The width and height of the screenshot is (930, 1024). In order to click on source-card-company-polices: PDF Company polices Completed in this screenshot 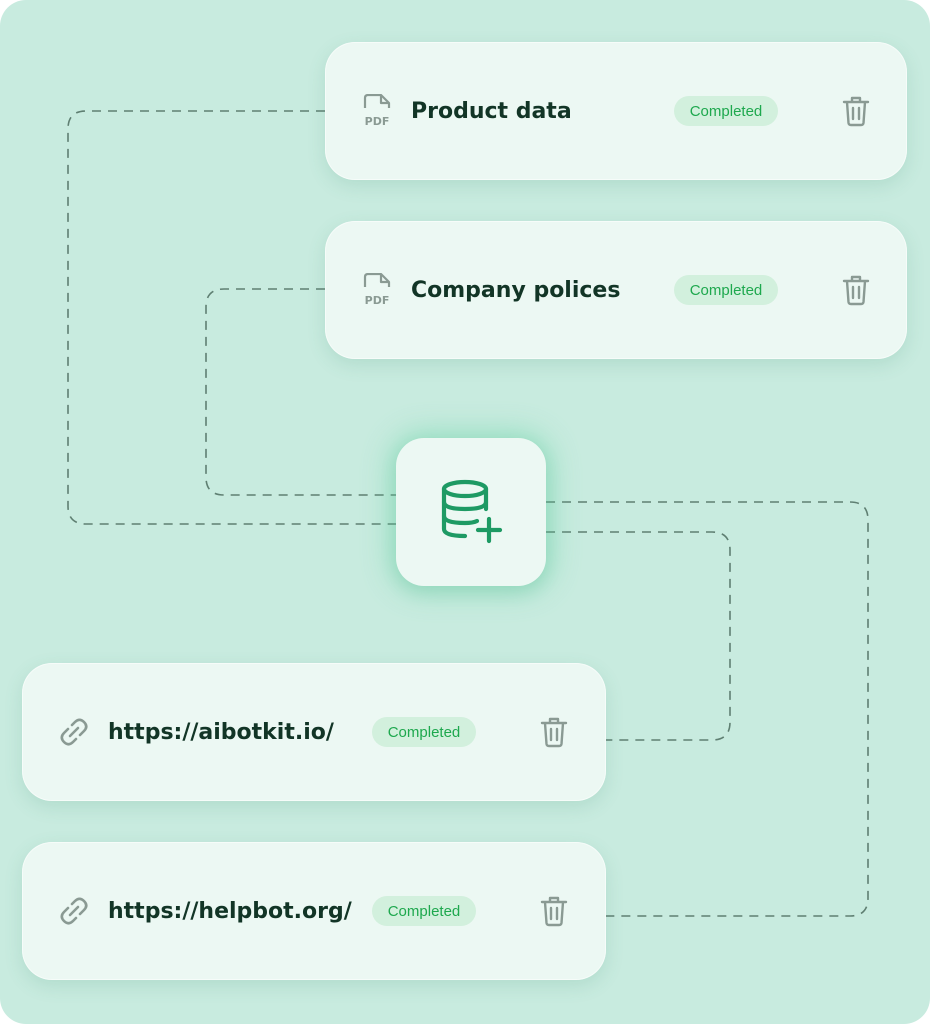, I will do `click(616, 290)`.